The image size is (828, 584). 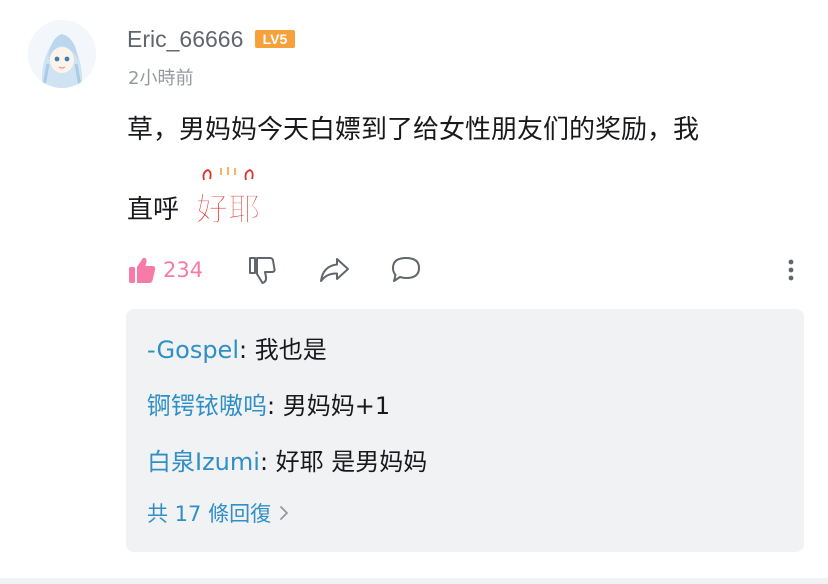 I want to click on thumbs-up-icon, so click(x=142, y=270).